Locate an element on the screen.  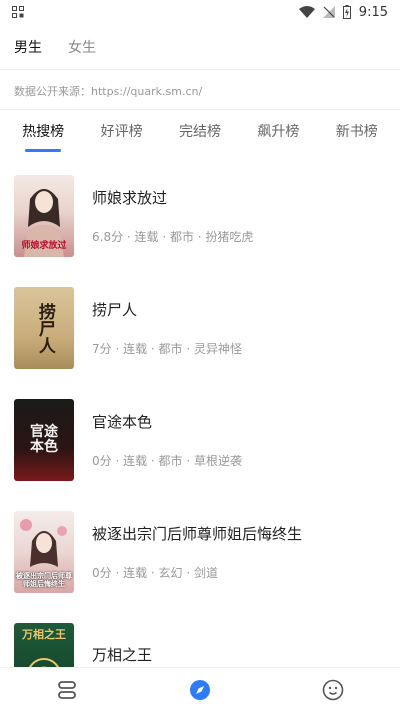
tab-male: 男生 is located at coordinates (28, 47).